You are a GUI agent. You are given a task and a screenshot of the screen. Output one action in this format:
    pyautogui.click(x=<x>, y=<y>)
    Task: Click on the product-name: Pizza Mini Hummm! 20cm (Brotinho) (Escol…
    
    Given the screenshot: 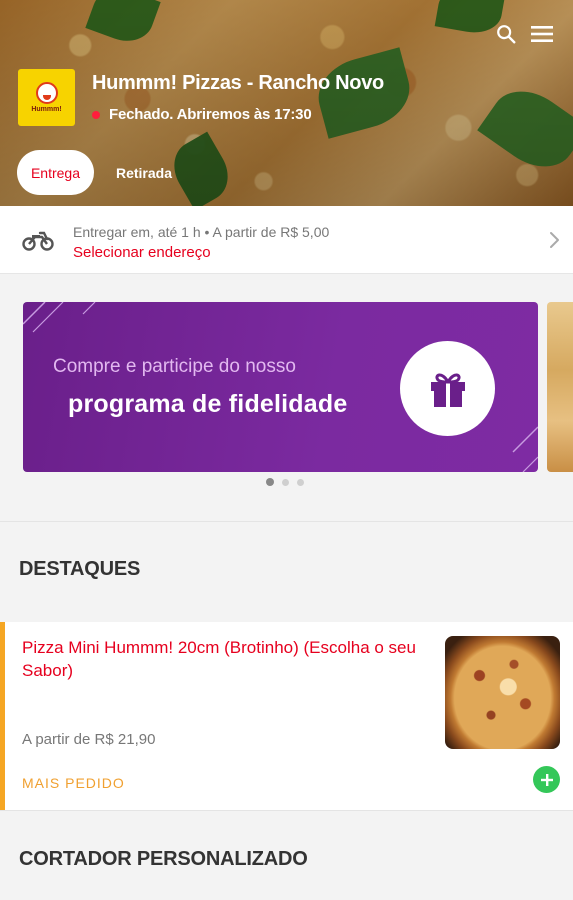 What is the action you would take?
    pyautogui.click(x=219, y=659)
    